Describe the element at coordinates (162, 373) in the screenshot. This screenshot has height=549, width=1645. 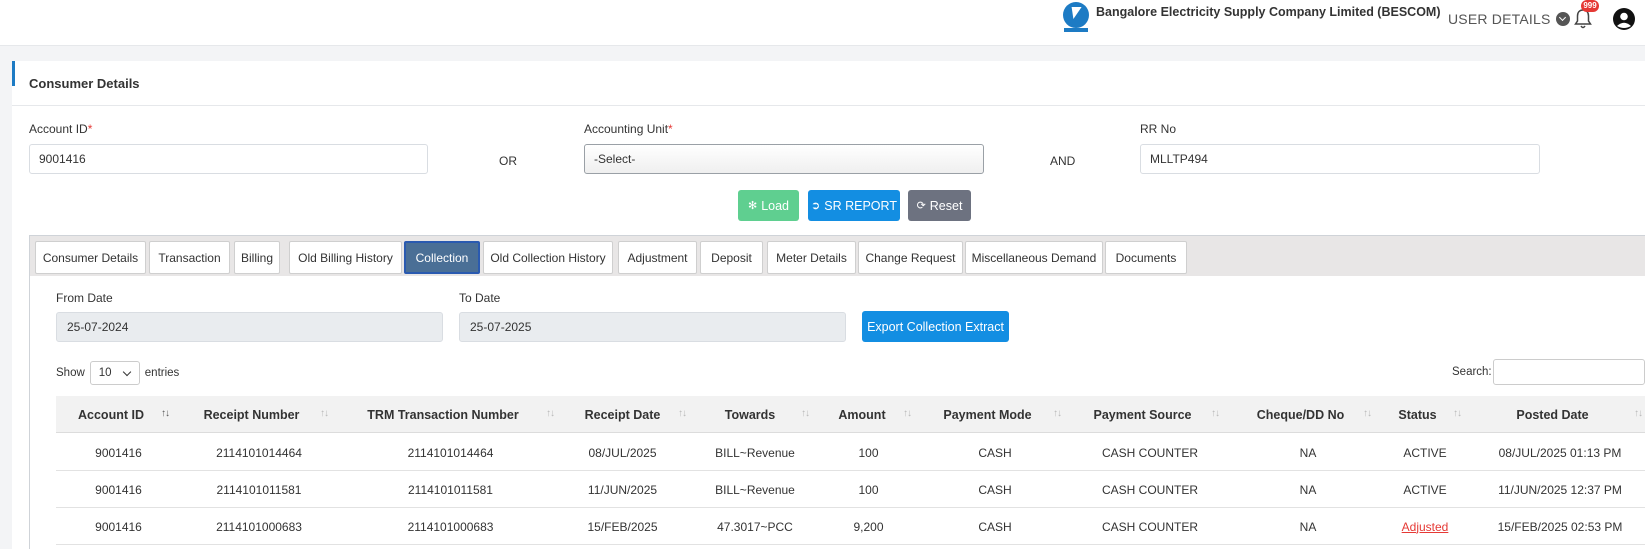
I see `entries-label: entries` at that location.